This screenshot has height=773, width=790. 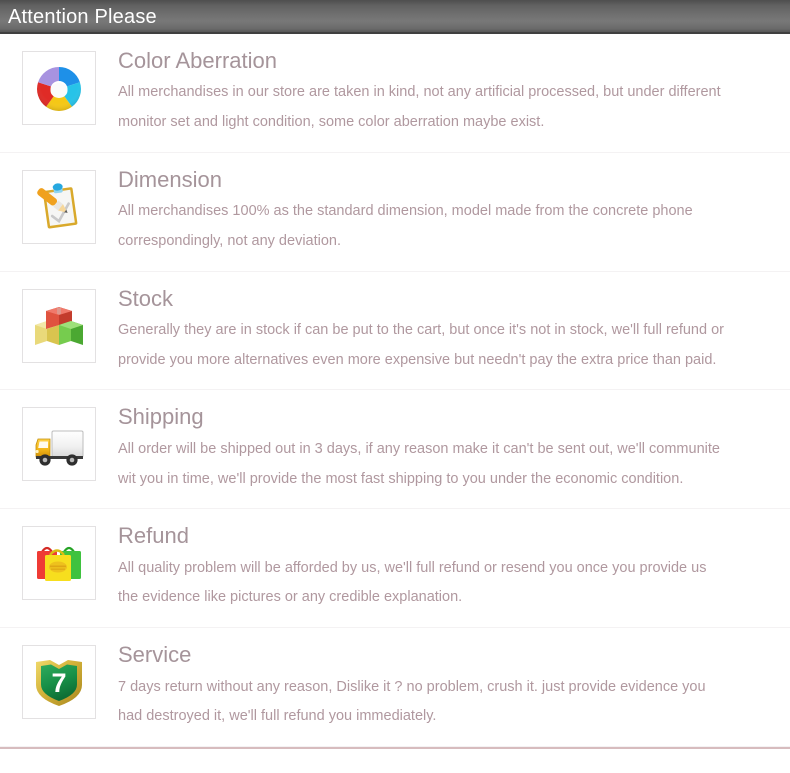 I want to click on clipboard-pencil-icon-frame, so click(x=59, y=206).